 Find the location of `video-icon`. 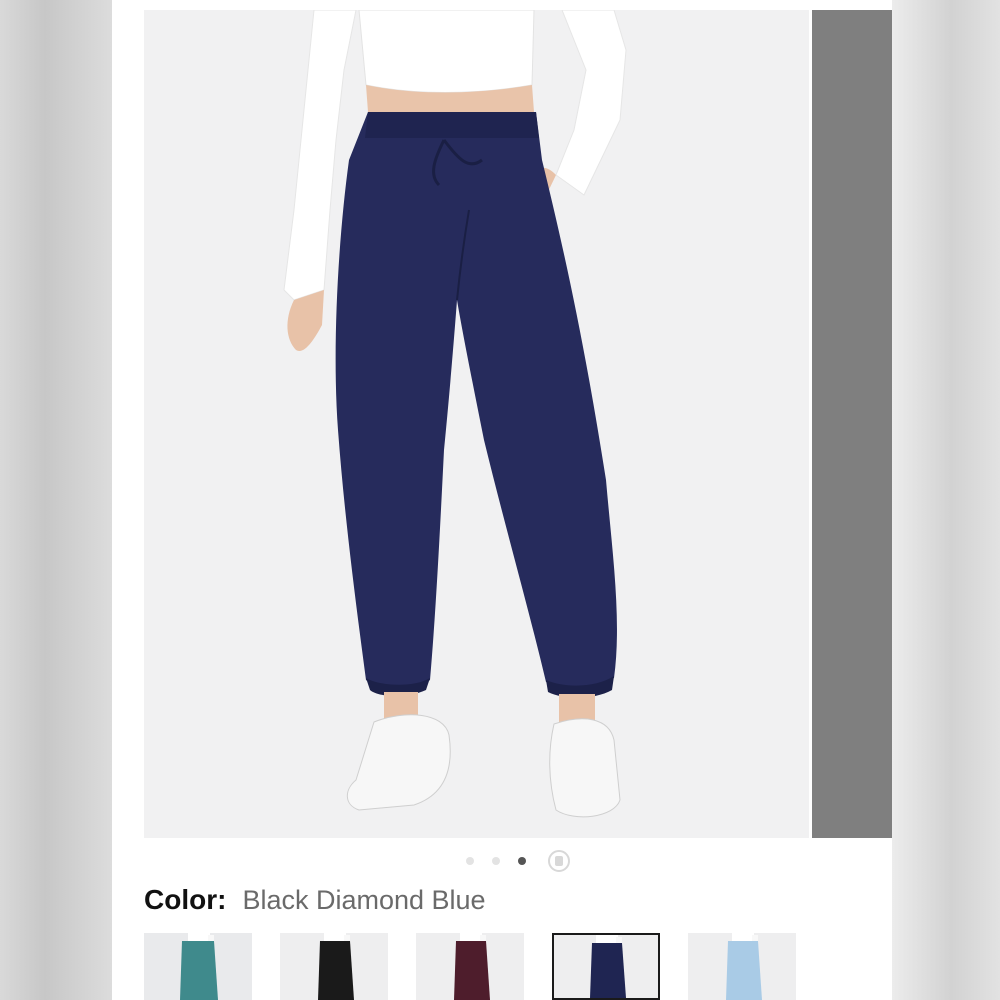

video-icon is located at coordinates (559, 861).